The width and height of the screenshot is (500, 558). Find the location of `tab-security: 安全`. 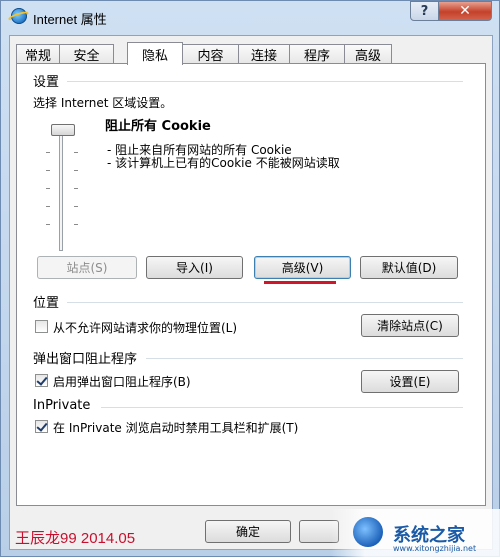

tab-security: 安全 is located at coordinates (86, 54).